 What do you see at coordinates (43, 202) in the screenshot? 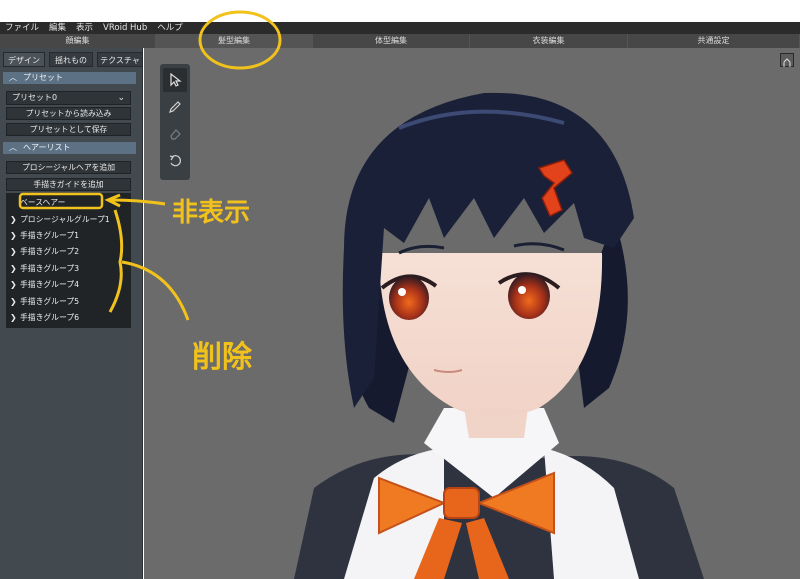
I see `hair-list-item-label: ベースヘアー` at bounding box center [43, 202].